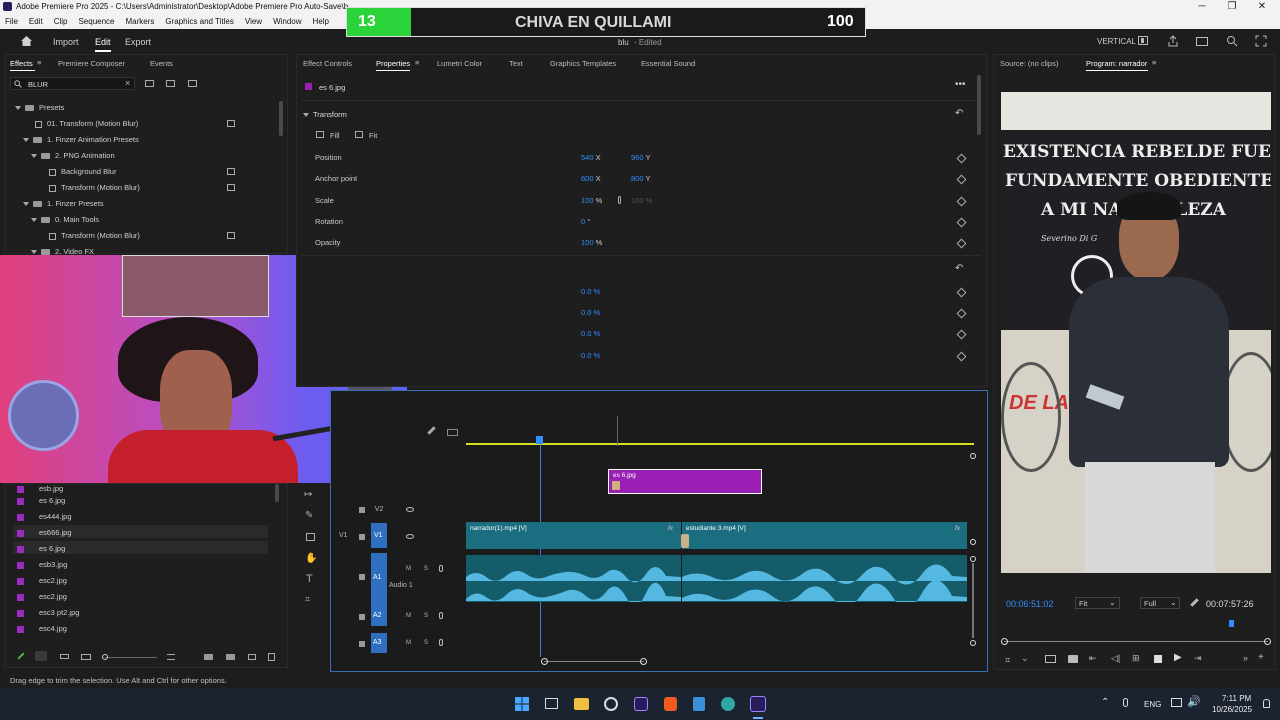  I want to click on project-scrollbar, so click(277, 493).